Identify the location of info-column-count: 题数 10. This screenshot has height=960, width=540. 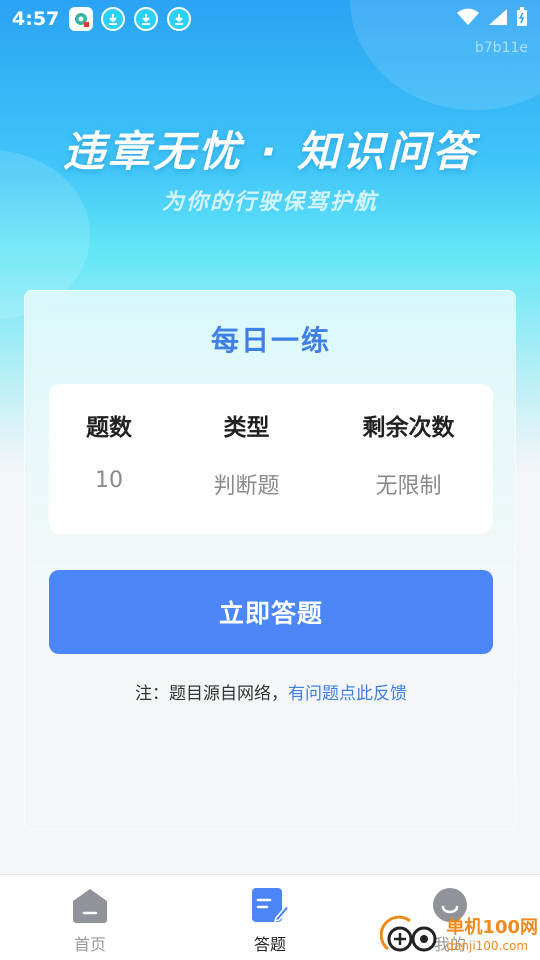
(109, 459).